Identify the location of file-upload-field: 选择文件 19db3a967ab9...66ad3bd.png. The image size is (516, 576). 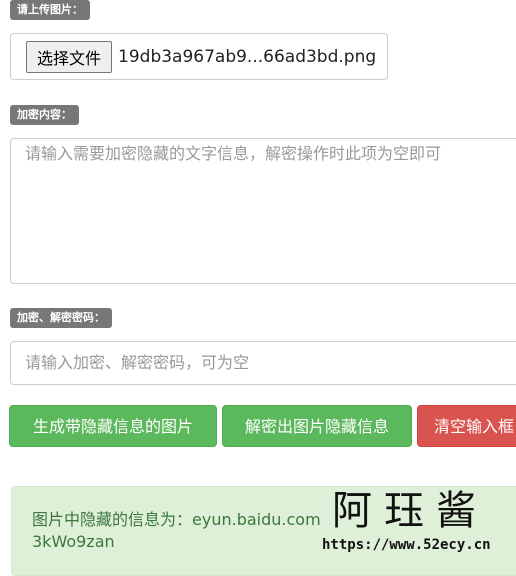
(199, 56).